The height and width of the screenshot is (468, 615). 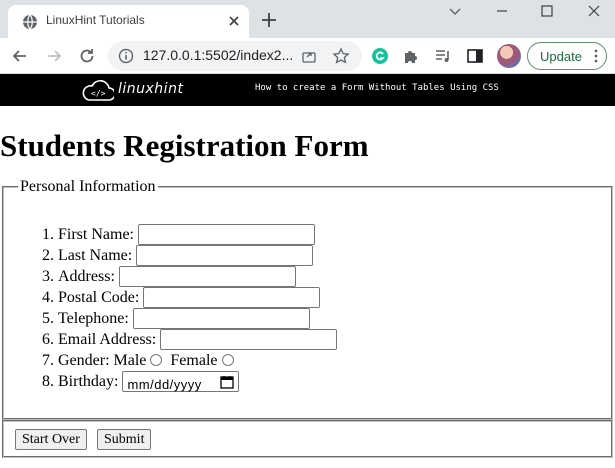 What do you see at coordinates (411, 56) in the screenshot?
I see `puzzle-icon` at bounding box center [411, 56].